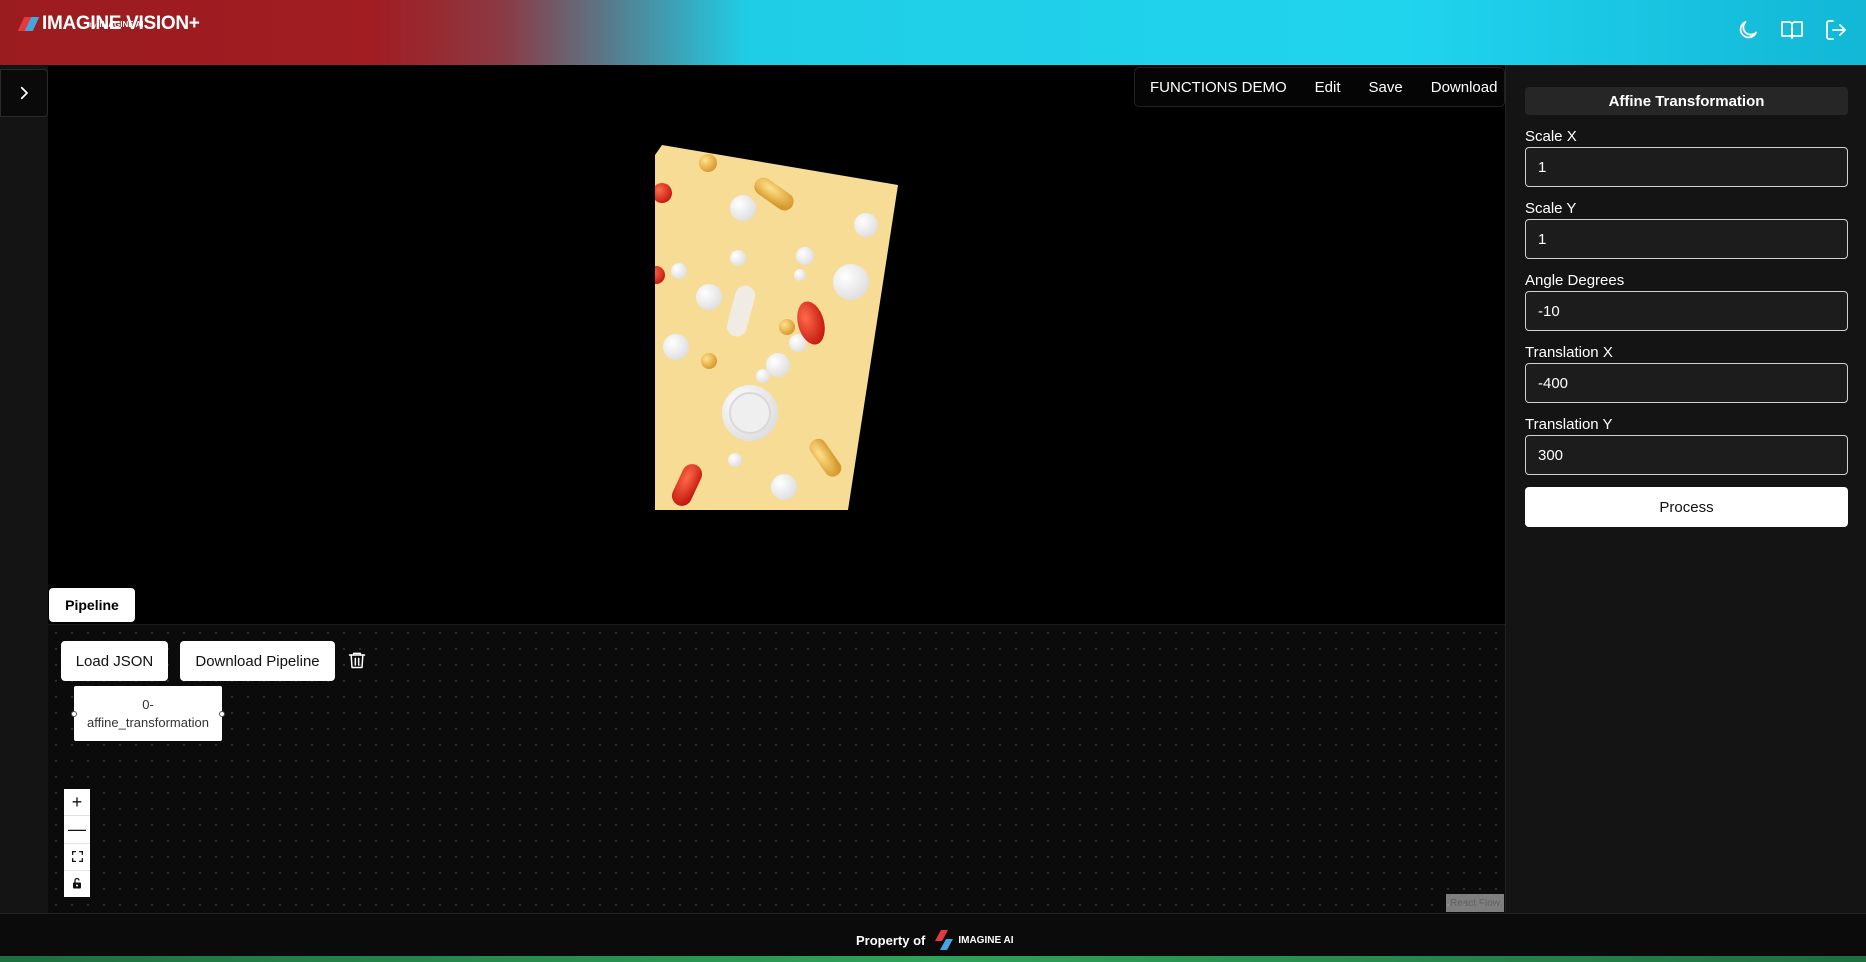  Describe the element at coordinates (1575, 280) in the screenshot. I see `angle-degrees-label: Angle Degrees` at that location.